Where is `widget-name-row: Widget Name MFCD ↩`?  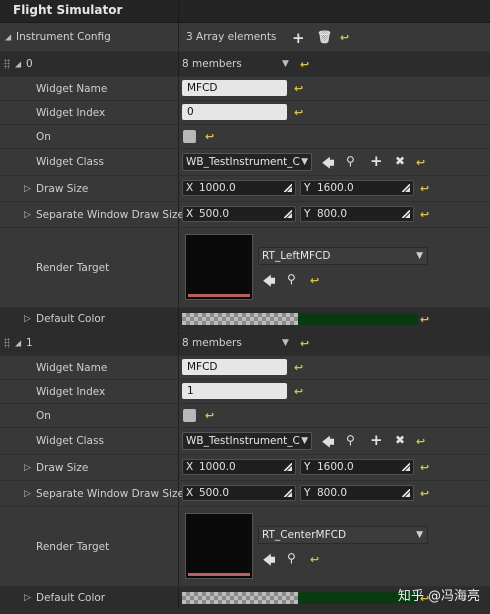 widget-name-row: Widget Name MFCD ↩ is located at coordinates (245, 367).